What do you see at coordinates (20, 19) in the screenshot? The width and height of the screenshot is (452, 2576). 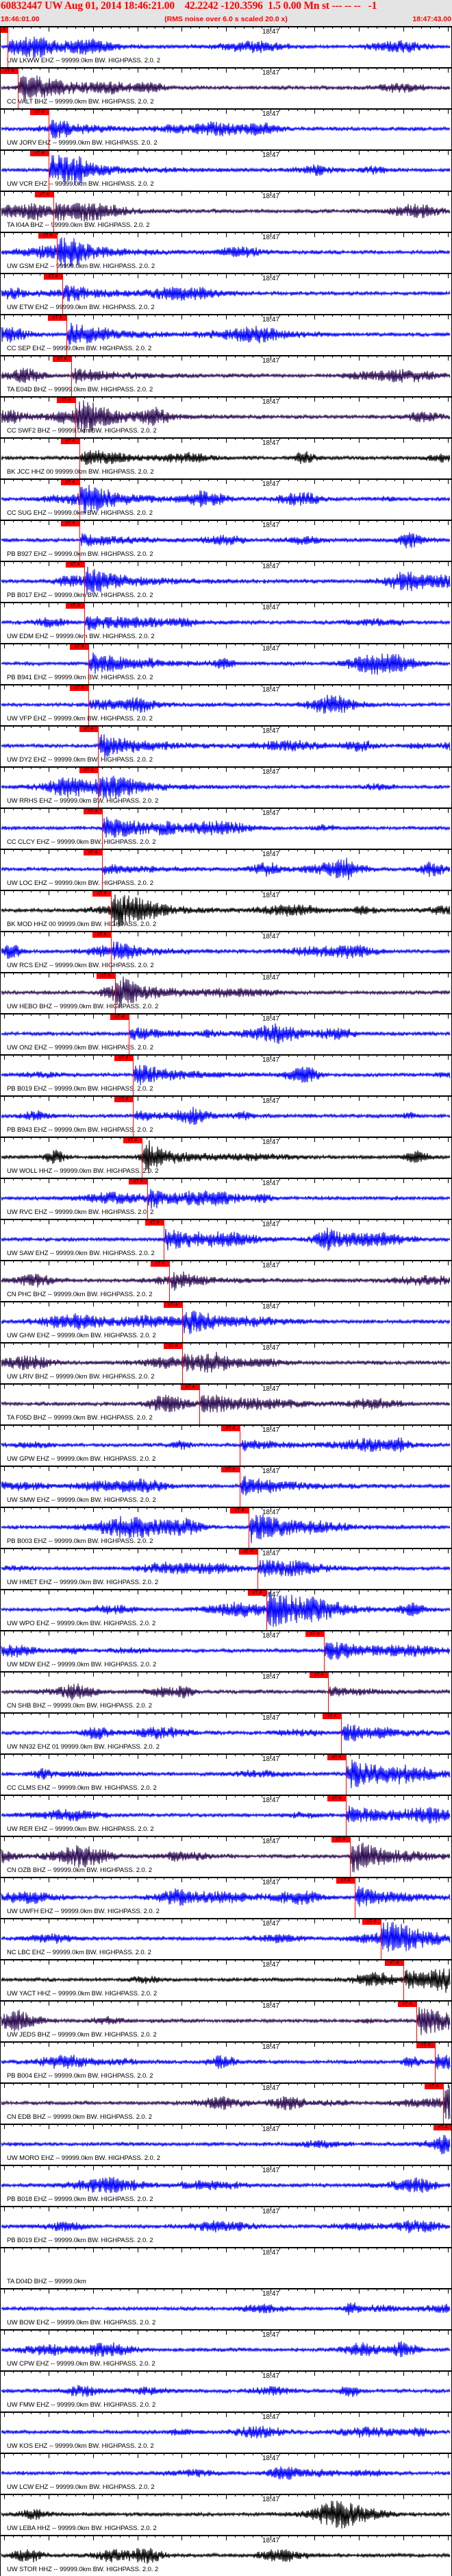 I see `start-time: 18:46:01.00` at bounding box center [20, 19].